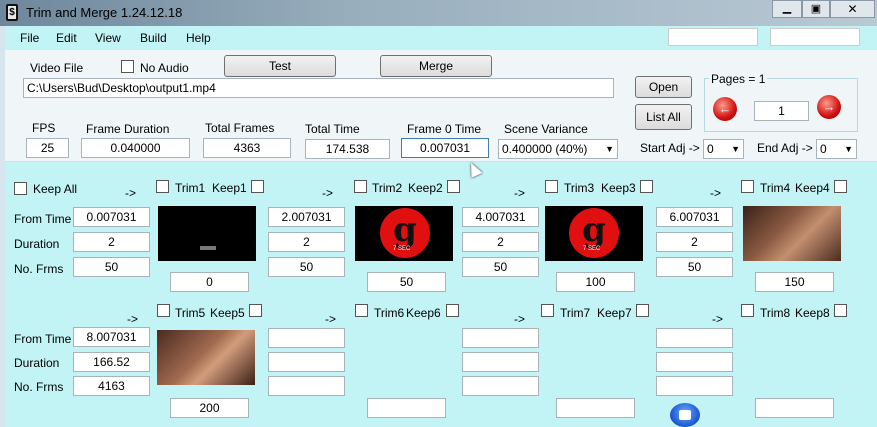 This screenshot has height=427, width=877. What do you see at coordinates (725, 109) in the screenshot?
I see `prev-page-icon: ←` at bounding box center [725, 109].